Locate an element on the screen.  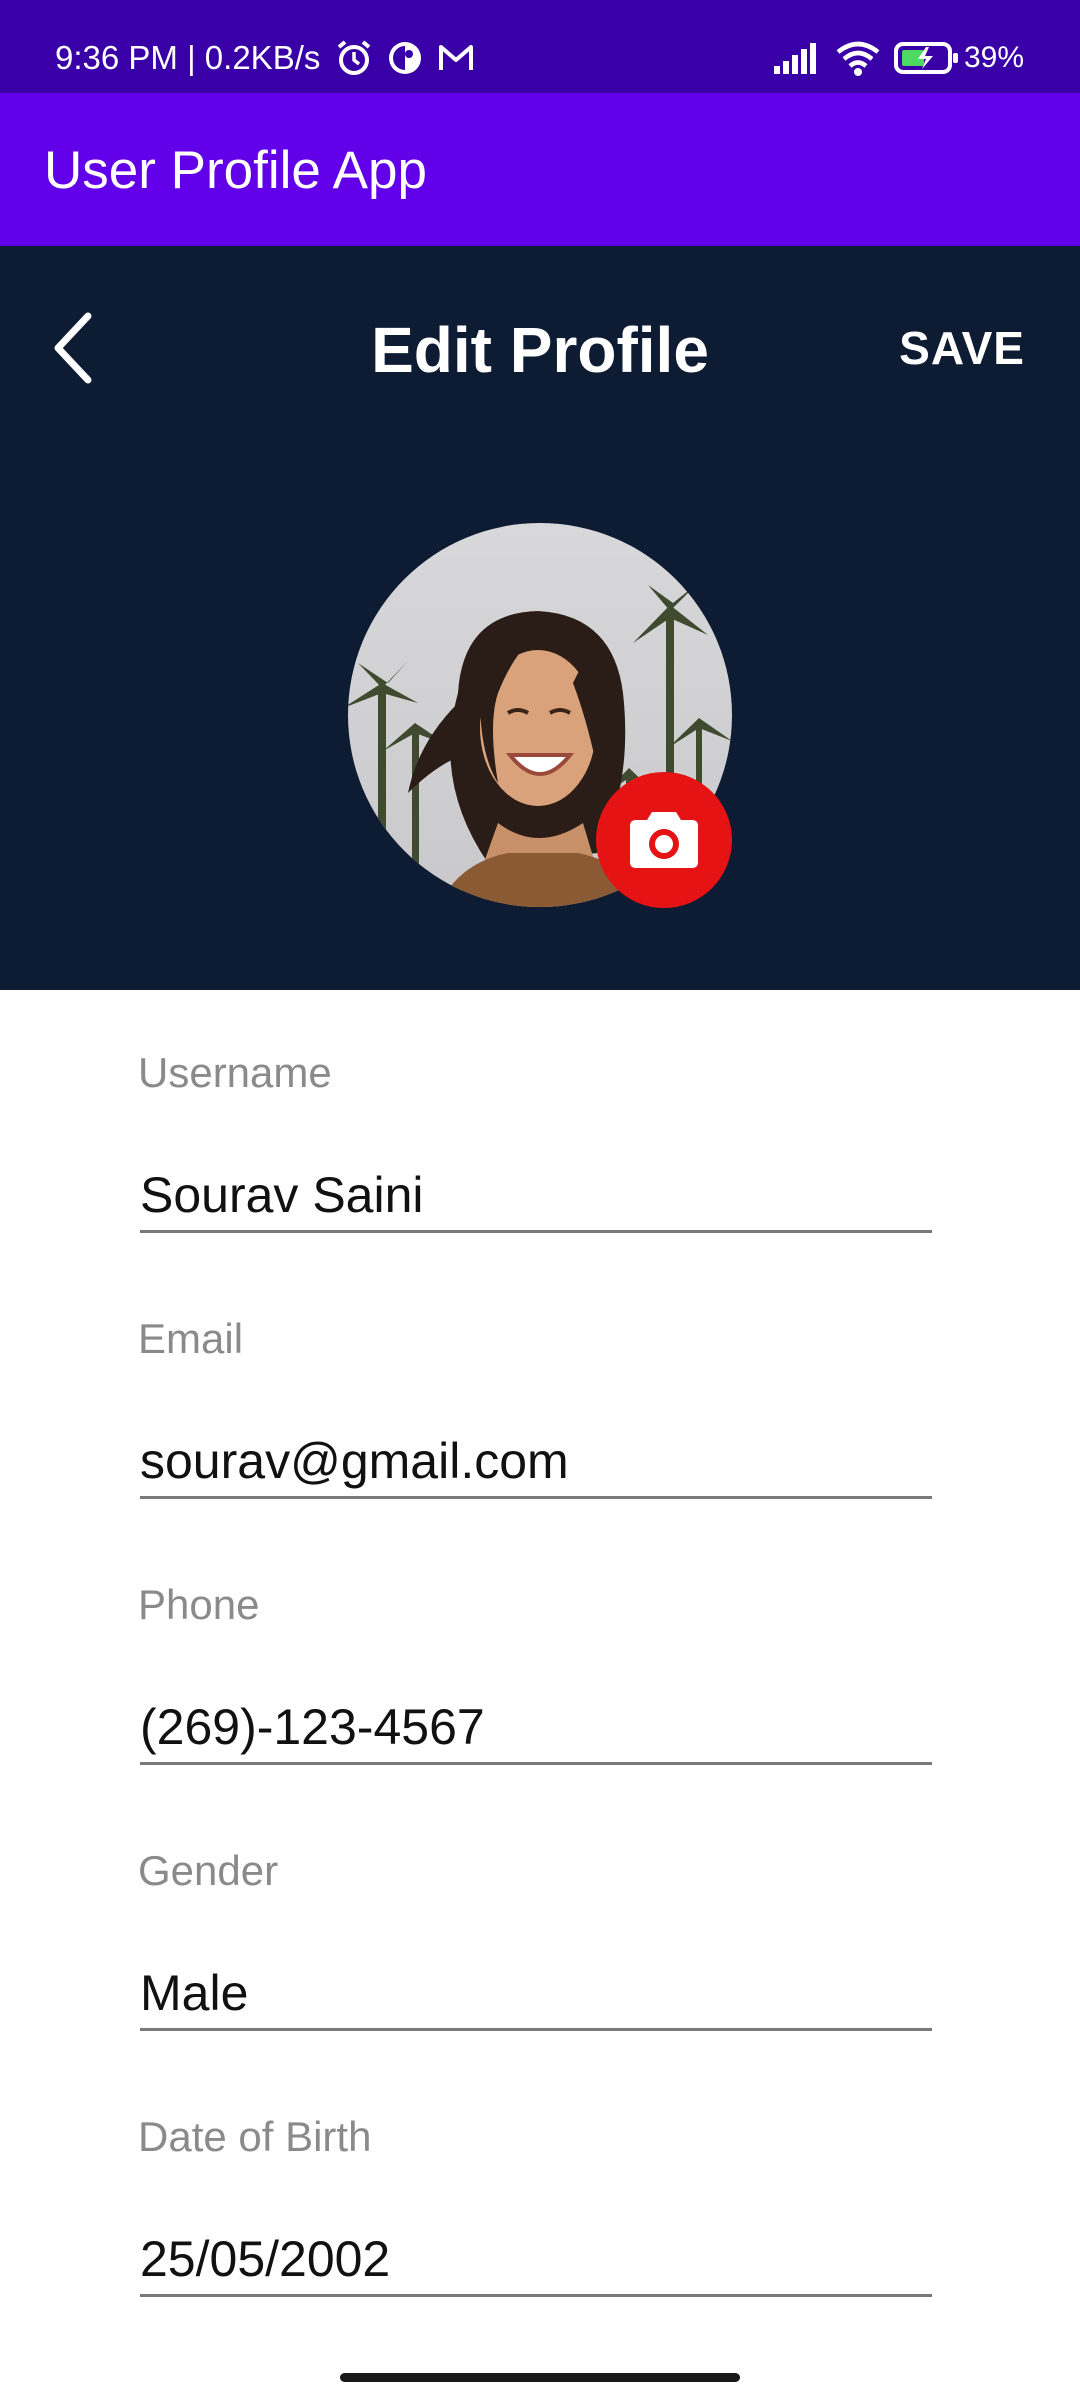
phone-label: Phone is located at coordinates (199, 1604).